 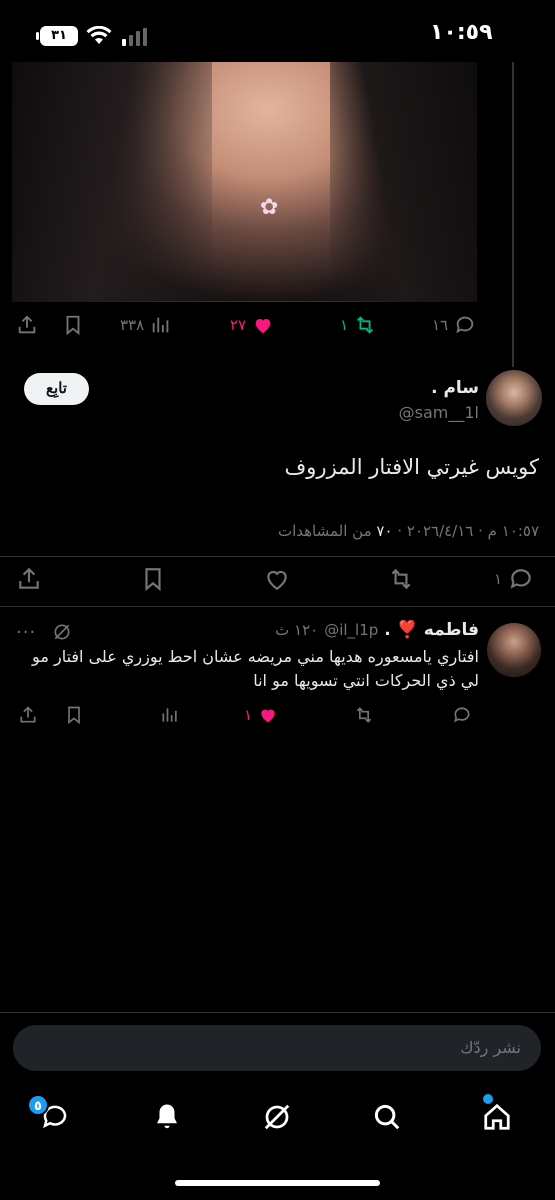 I want to click on like-button, so click(x=280, y=579).